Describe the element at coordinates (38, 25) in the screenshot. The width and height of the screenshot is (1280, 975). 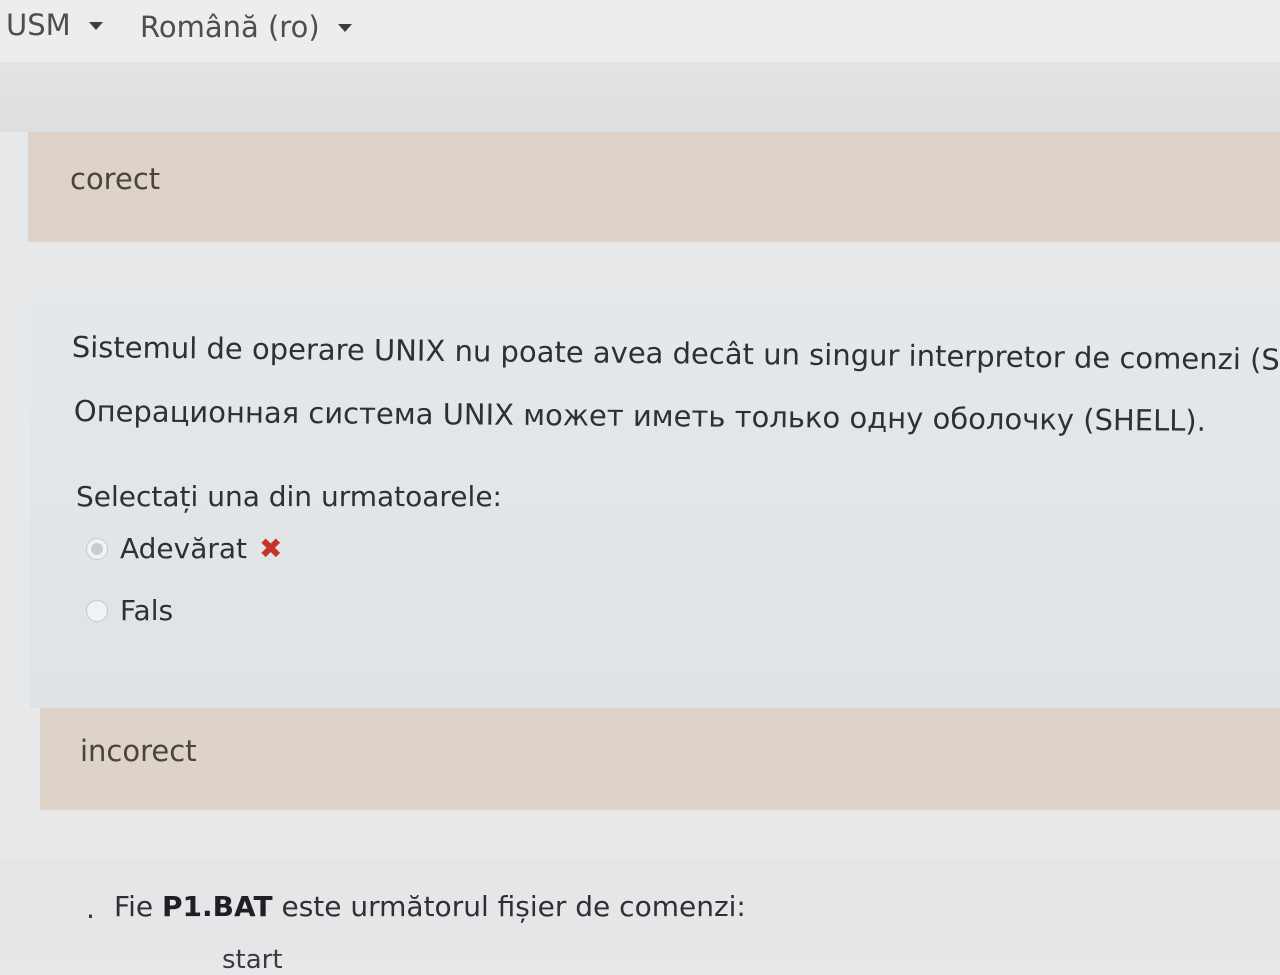
I see `site-menu-label: USM` at that location.